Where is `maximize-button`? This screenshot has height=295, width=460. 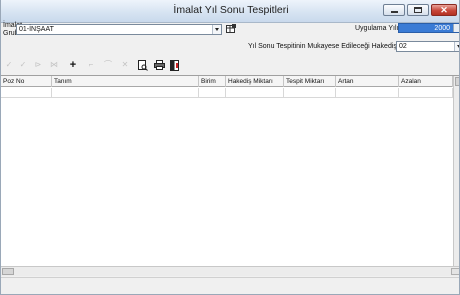
maximize-button is located at coordinates (418, 10).